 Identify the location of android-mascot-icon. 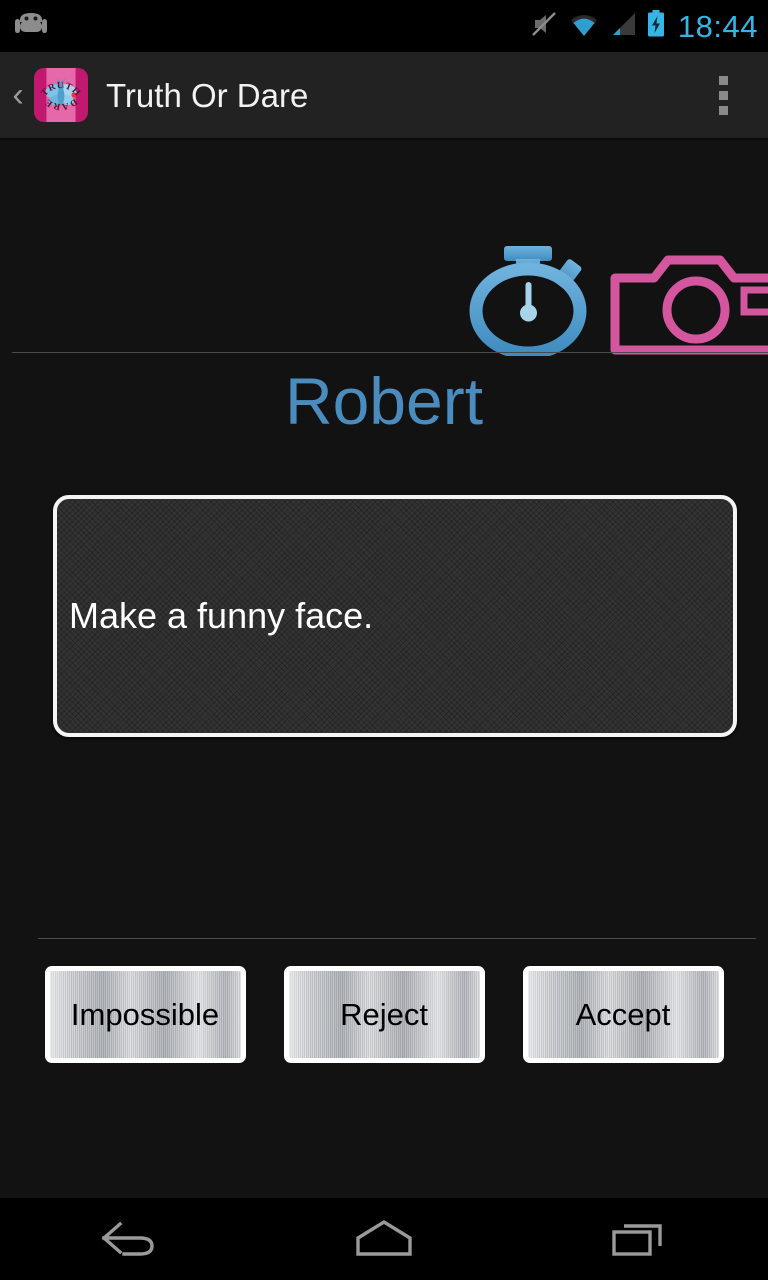
(31, 26).